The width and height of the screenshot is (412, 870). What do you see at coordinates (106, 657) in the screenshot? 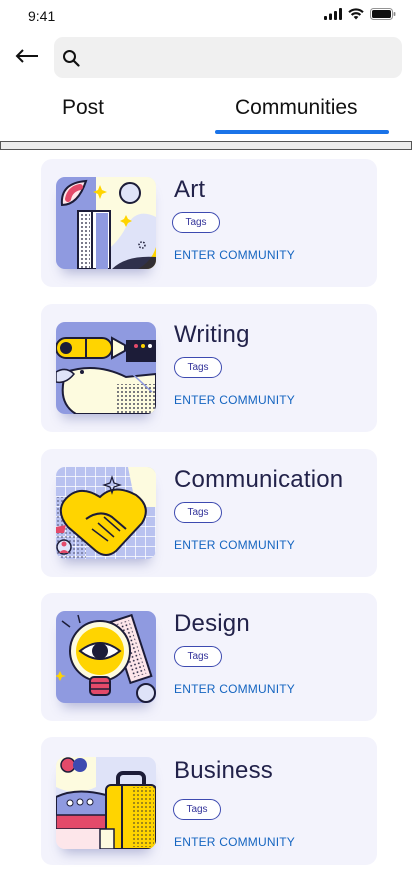
I see `design-illustration` at bounding box center [106, 657].